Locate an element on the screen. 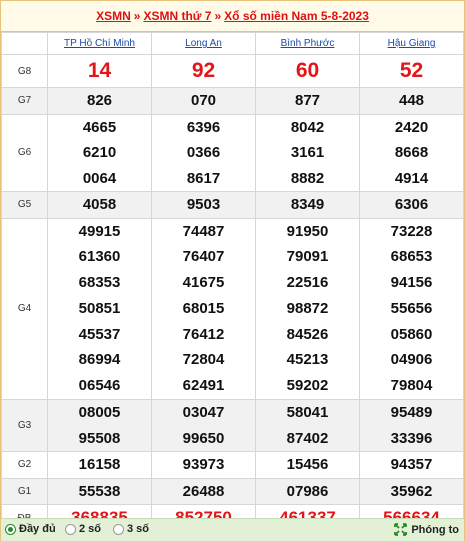 This screenshot has width=465, height=541. option-2-digits-label: 2 số is located at coordinates (90, 529).